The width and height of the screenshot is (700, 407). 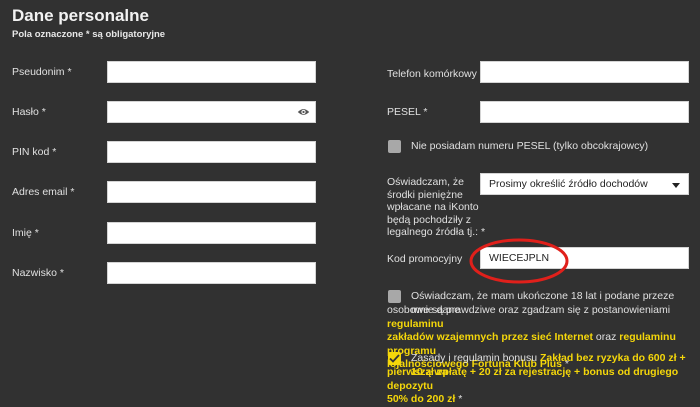 I want to click on required-mark: *, so click(x=459, y=399).